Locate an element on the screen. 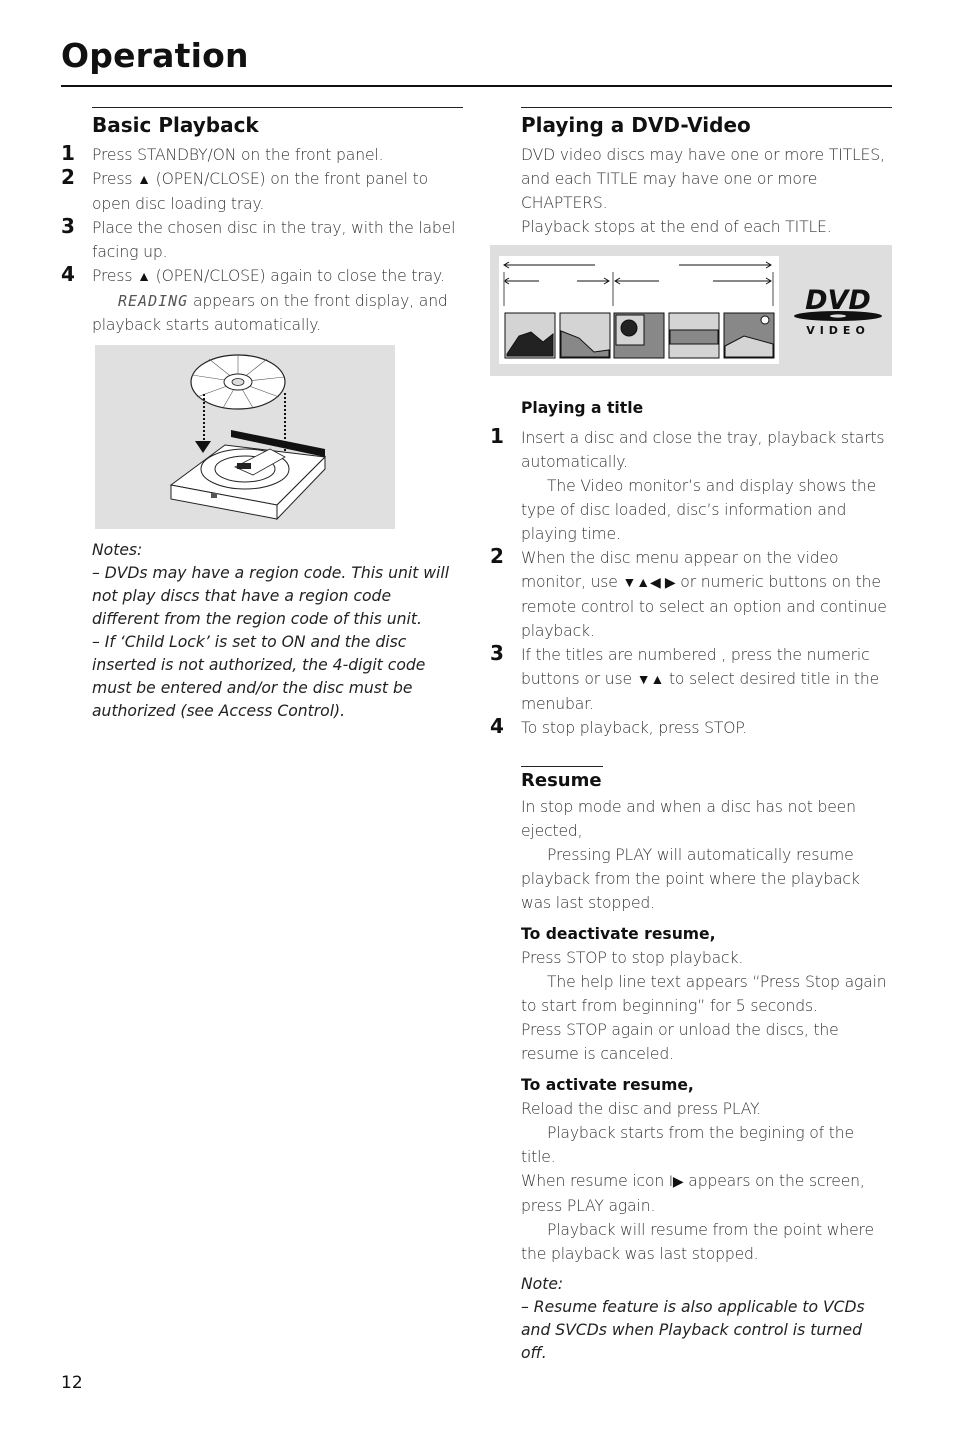  resume-play-icon: I▶ is located at coordinates (676, 1182).